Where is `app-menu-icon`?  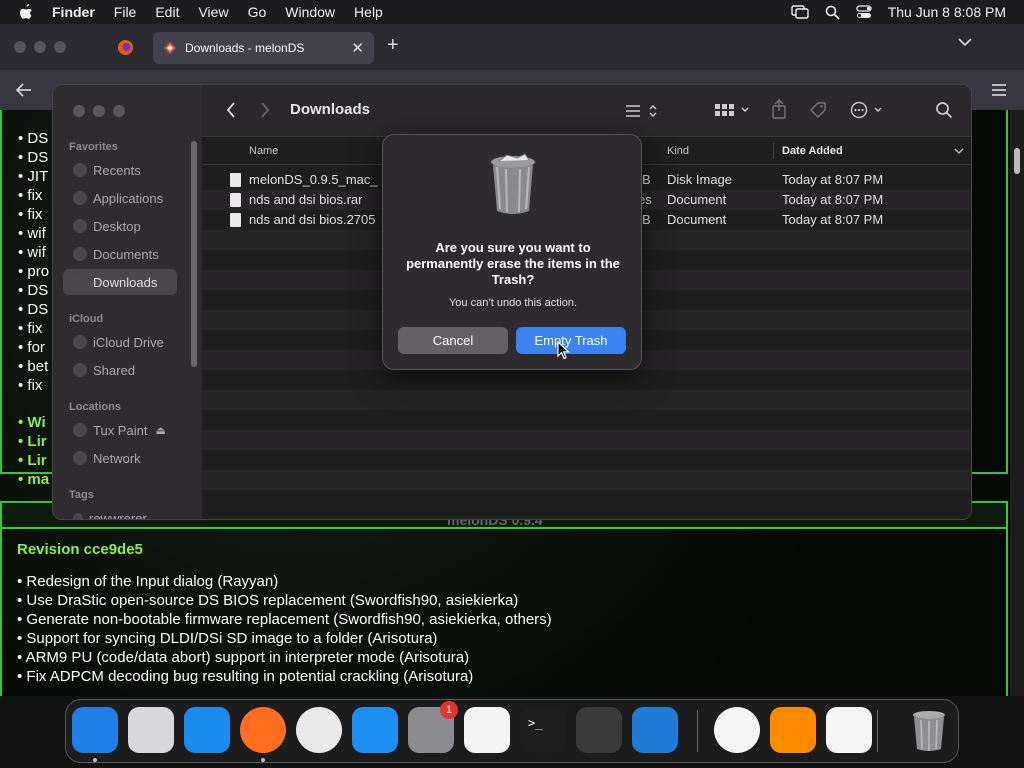
app-menu-icon is located at coordinates (999, 90).